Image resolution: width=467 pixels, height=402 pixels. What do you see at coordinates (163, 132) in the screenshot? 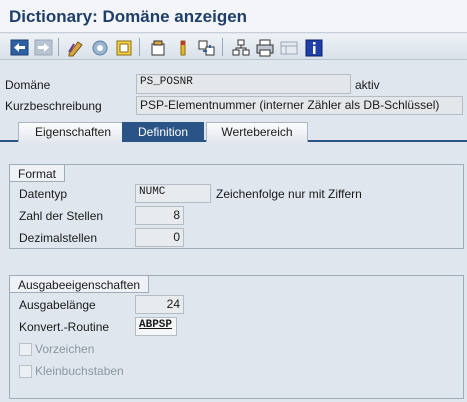
I see `tab-definition: Definition` at bounding box center [163, 132].